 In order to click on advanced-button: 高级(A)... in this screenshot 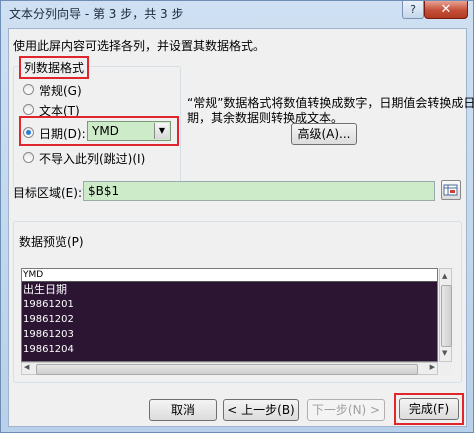, I will do `click(324, 134)`.